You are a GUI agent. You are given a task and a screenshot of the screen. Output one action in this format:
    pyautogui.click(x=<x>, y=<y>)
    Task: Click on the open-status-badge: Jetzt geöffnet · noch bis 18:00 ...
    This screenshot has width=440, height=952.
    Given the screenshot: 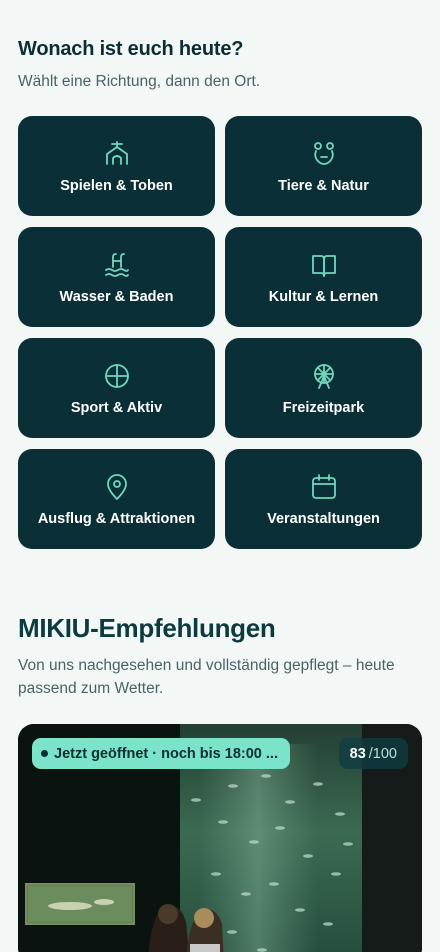 What is the action you would take?
    pyautogui.click(x=161, y=753)
    